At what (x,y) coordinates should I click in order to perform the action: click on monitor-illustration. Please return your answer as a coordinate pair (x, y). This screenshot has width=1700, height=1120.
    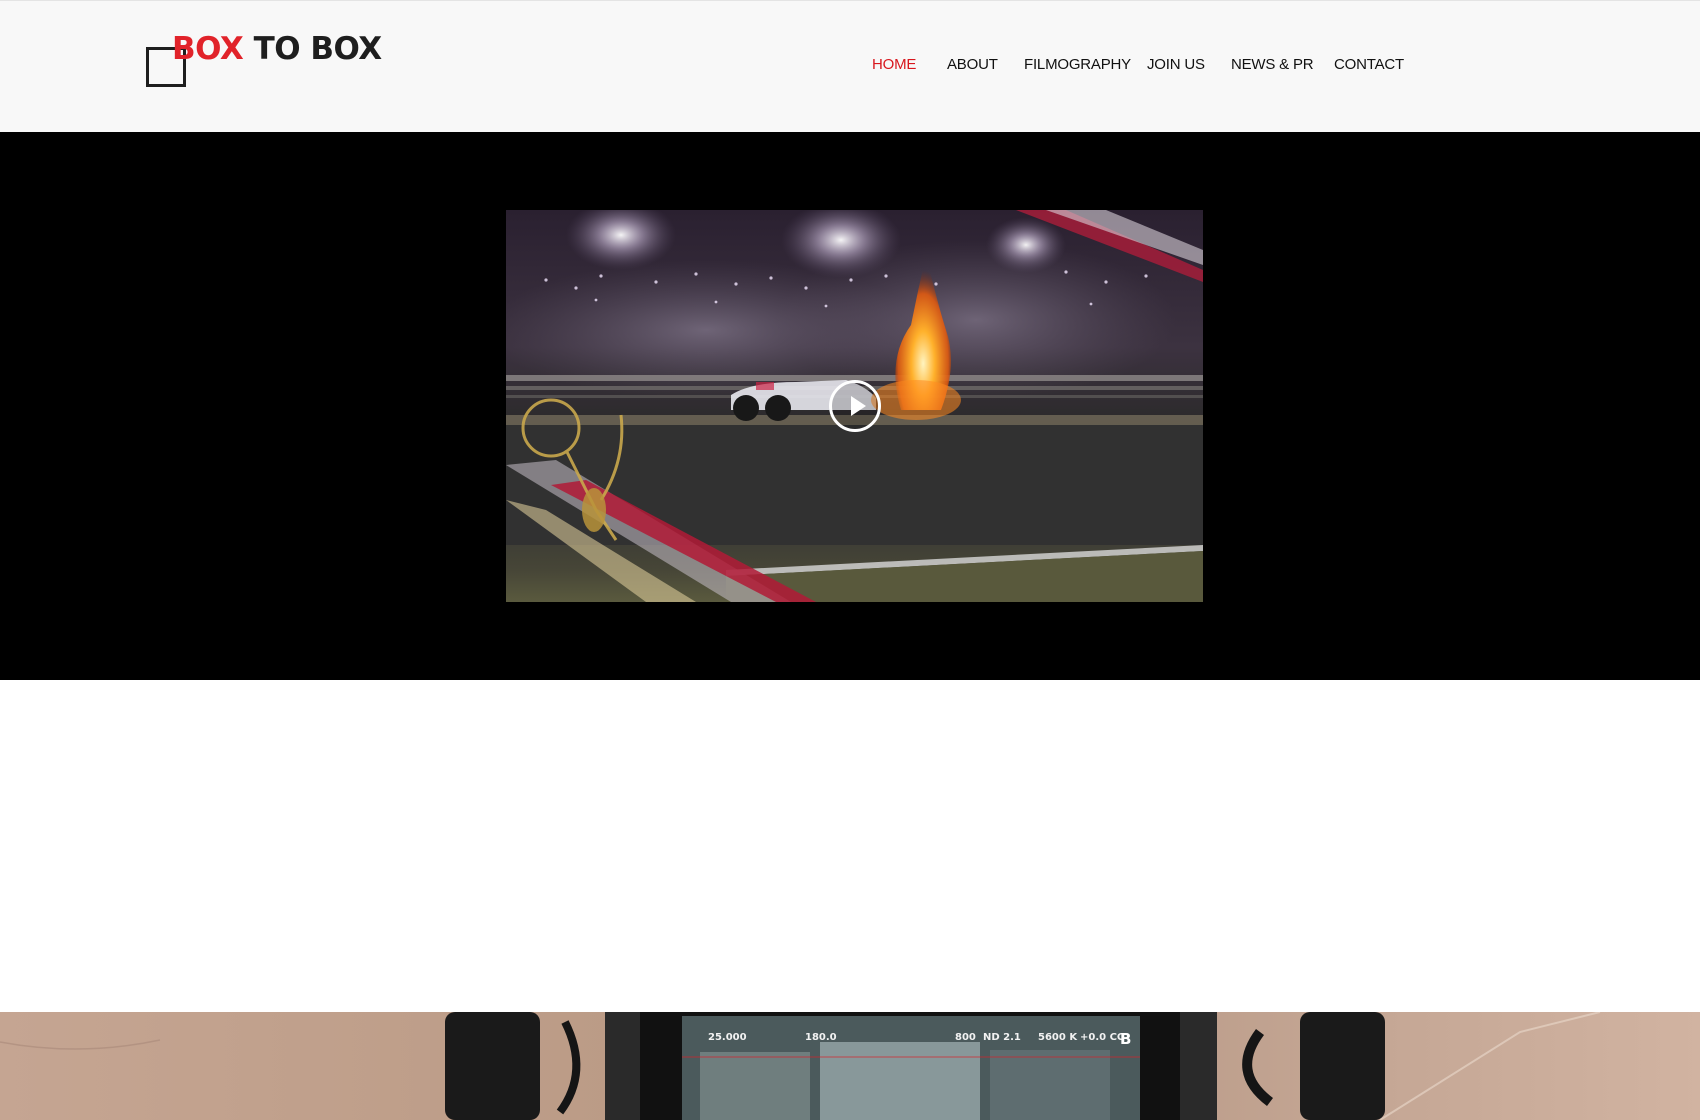
    Looking at the image, I should click on (800, 1066).